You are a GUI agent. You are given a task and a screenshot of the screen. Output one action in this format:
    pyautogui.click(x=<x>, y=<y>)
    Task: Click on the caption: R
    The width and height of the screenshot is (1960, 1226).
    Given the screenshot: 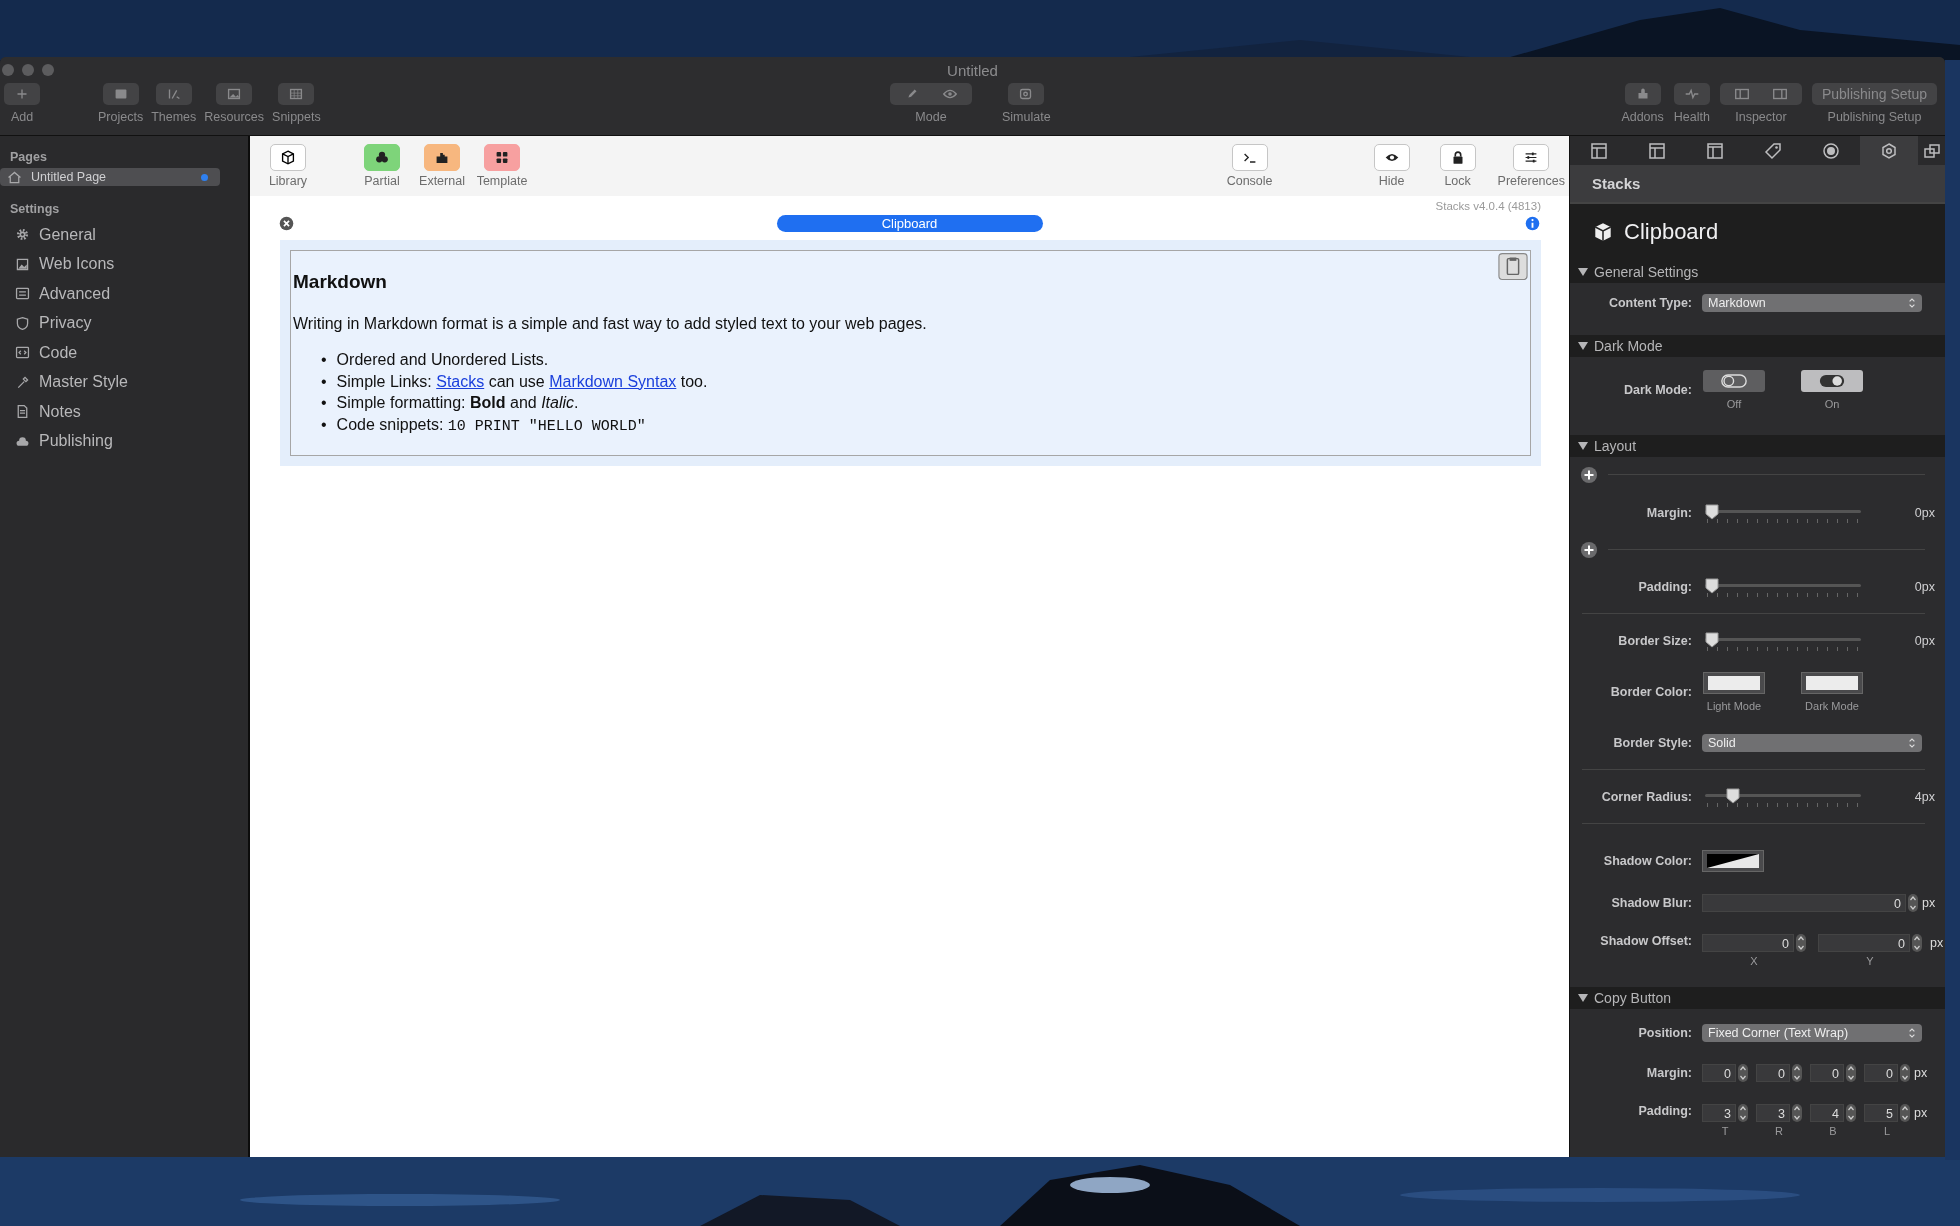 What is the action you would take?
    pyautogui.click(x=1779, y=1131)
    